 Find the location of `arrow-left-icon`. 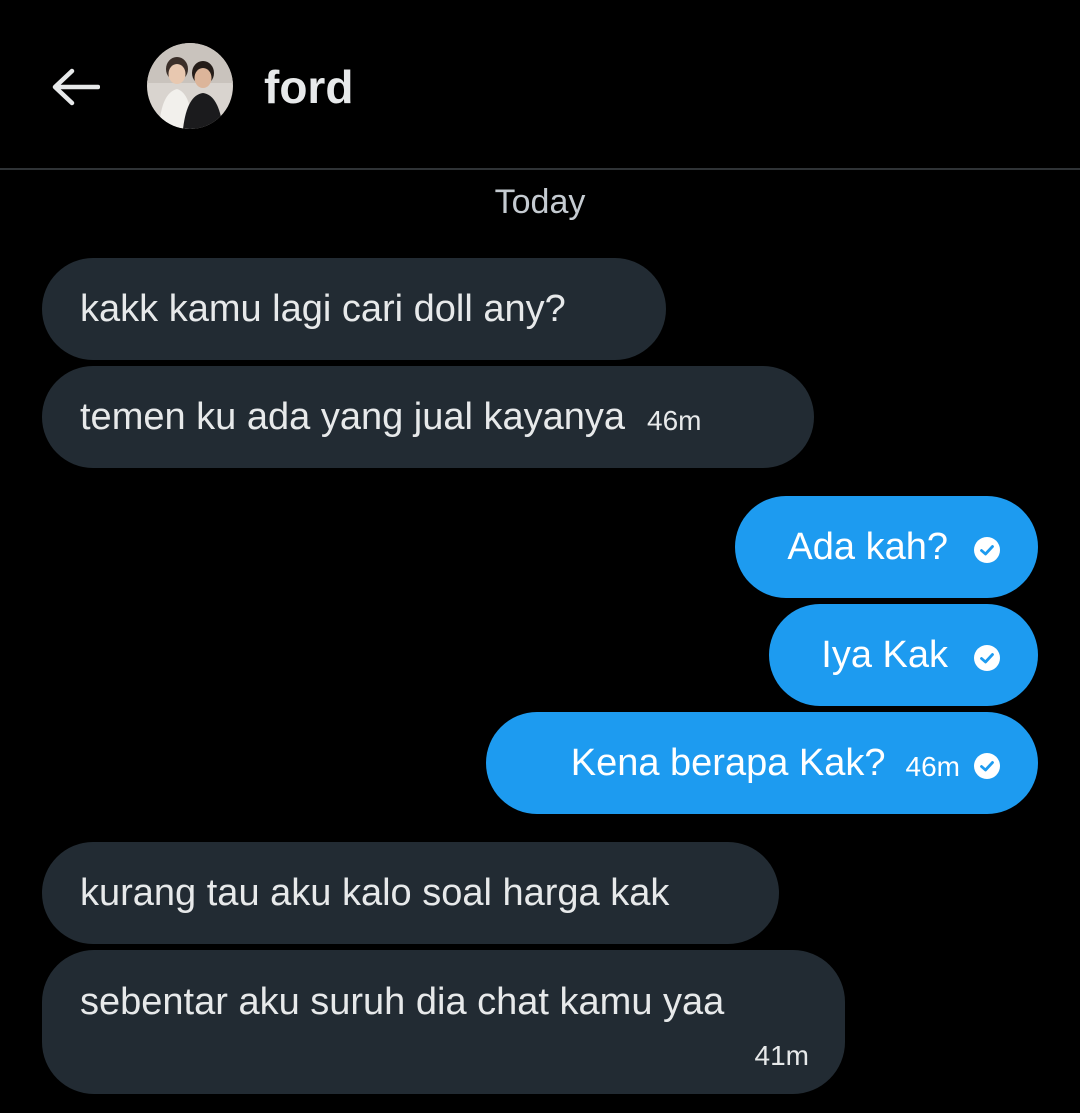

arrow-left-icon is located at coordinates (76, 87).